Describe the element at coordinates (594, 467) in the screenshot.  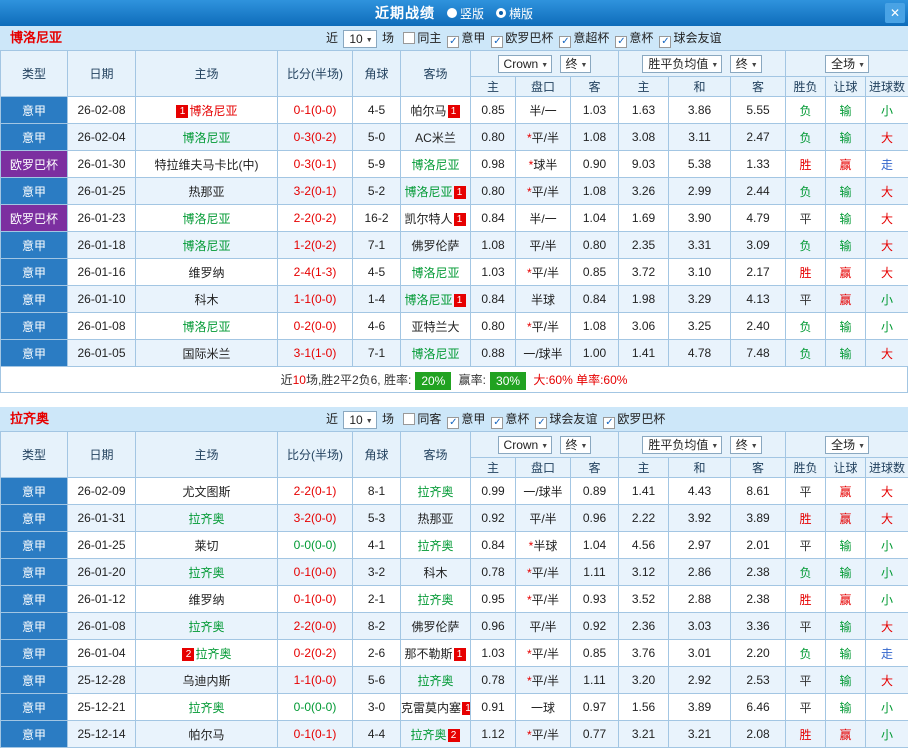
I see `subcol-away-odds: 客` at that location.